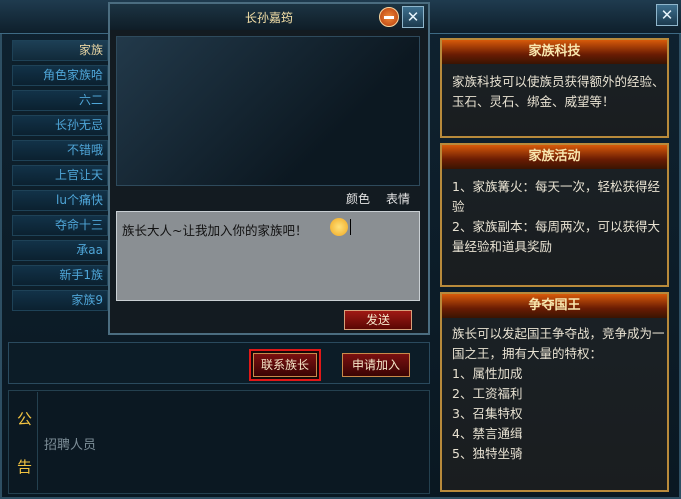  I want to click on contact-leader-button: 联系族长, so click(285, 365).